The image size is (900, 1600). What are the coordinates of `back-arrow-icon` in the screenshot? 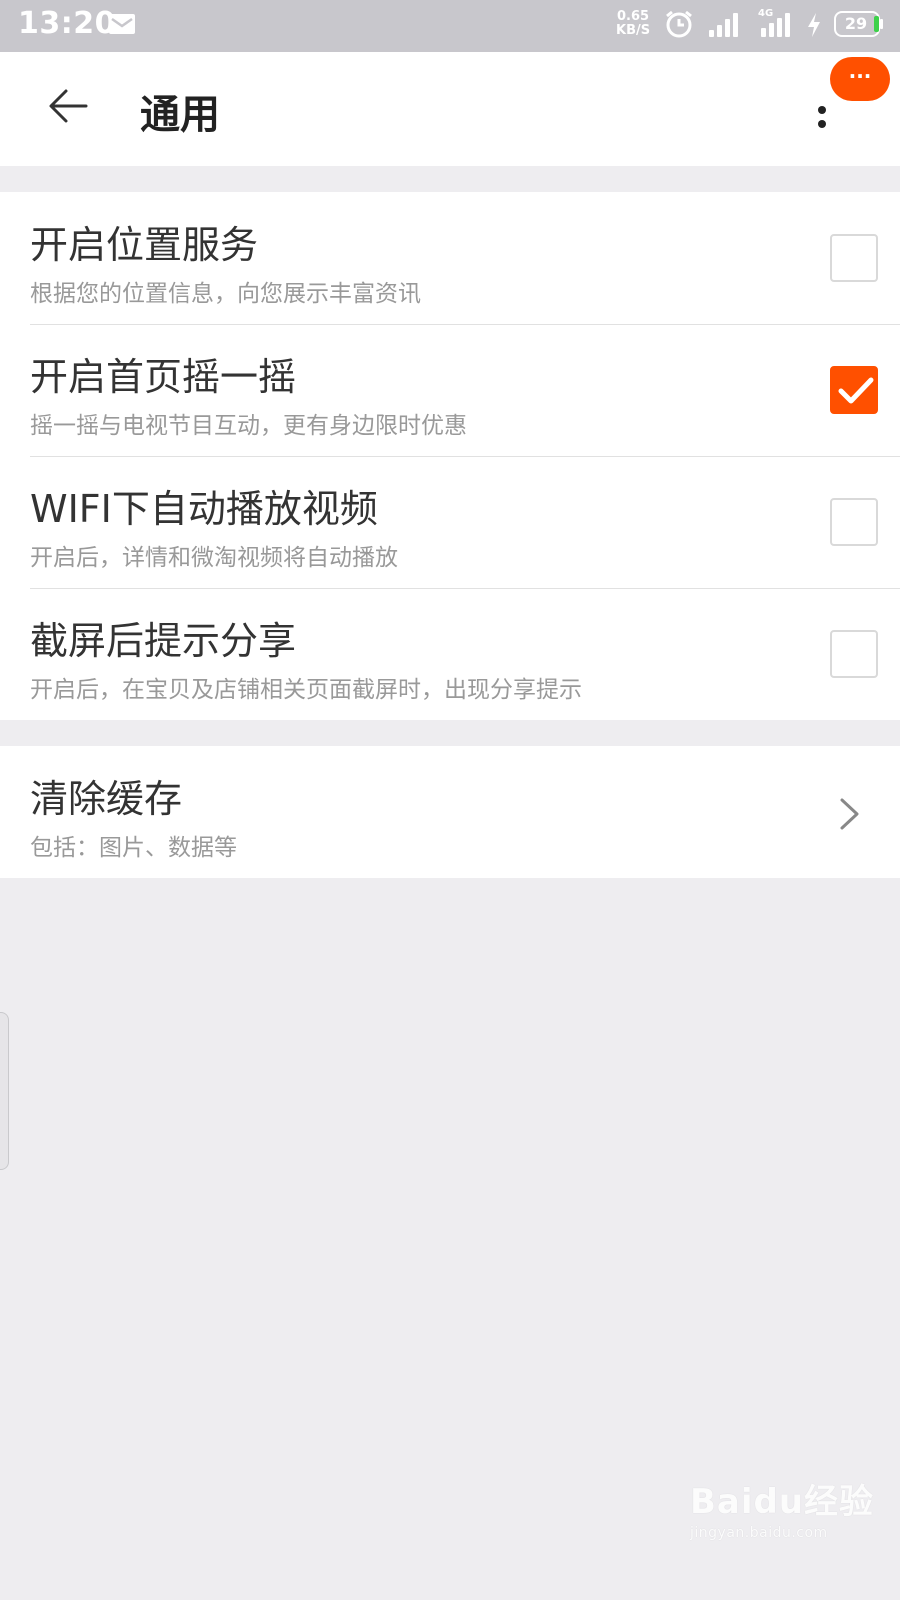 It's located at (68, 106).